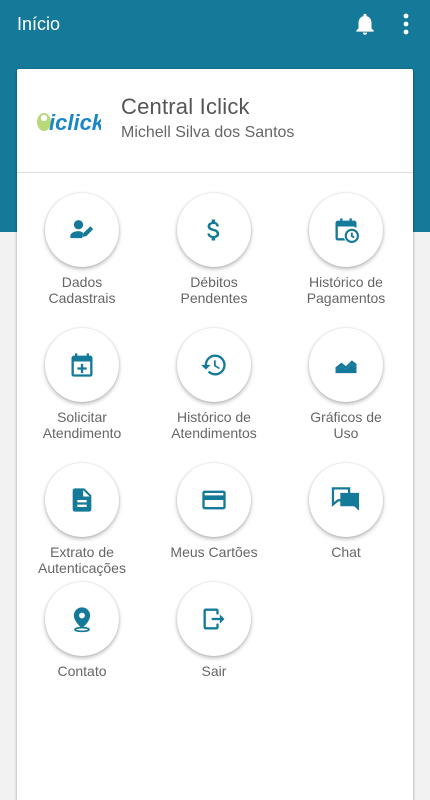  Describe the element at coordinates (346, 552) in the screenshot. I see `menu-label: Chat` at that location.